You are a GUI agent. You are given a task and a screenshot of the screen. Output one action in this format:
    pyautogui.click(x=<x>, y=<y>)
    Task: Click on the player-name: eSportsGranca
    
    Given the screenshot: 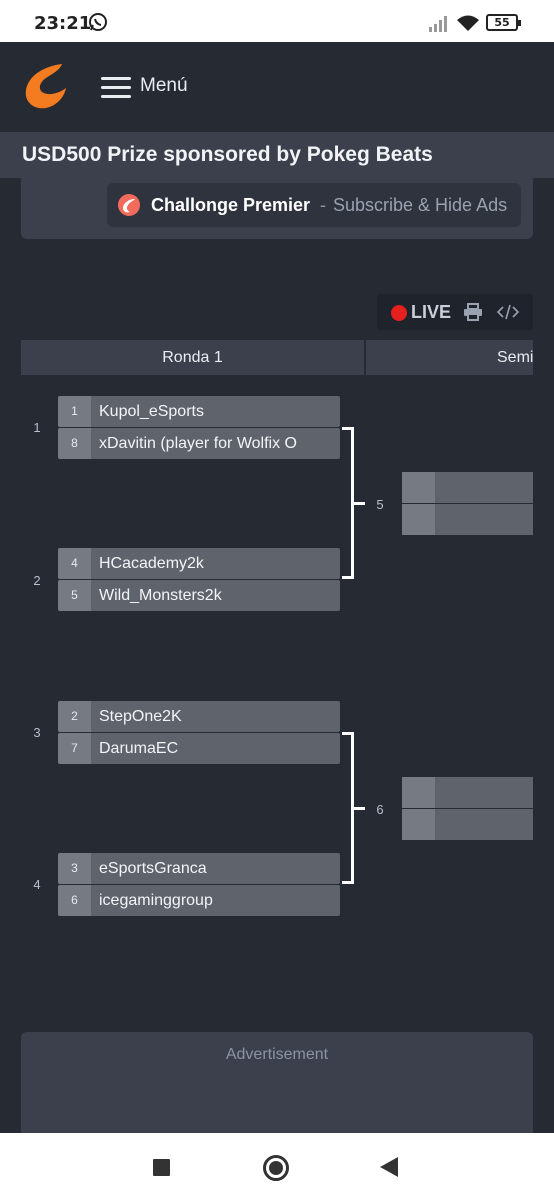 What is the action you would take?
    pyautogui.click(x=153, y=868)
    